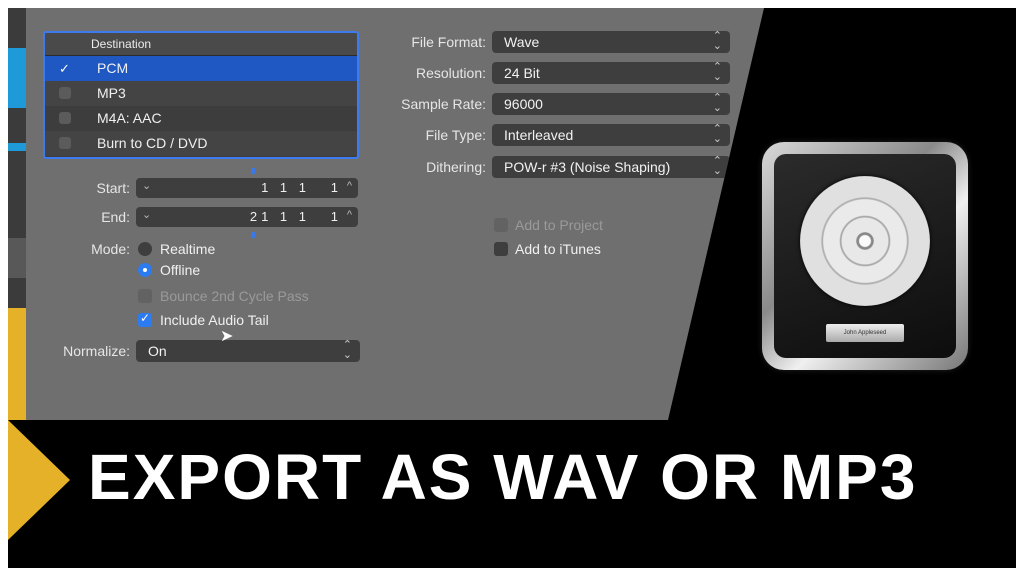 Image resolution: width=1024 pixels, height=576 pixels. Describe the element at coordinates (247, 217) in the screenshot. I see `end-stepper: ⌄ 21 1 1 1 ^` at that location.